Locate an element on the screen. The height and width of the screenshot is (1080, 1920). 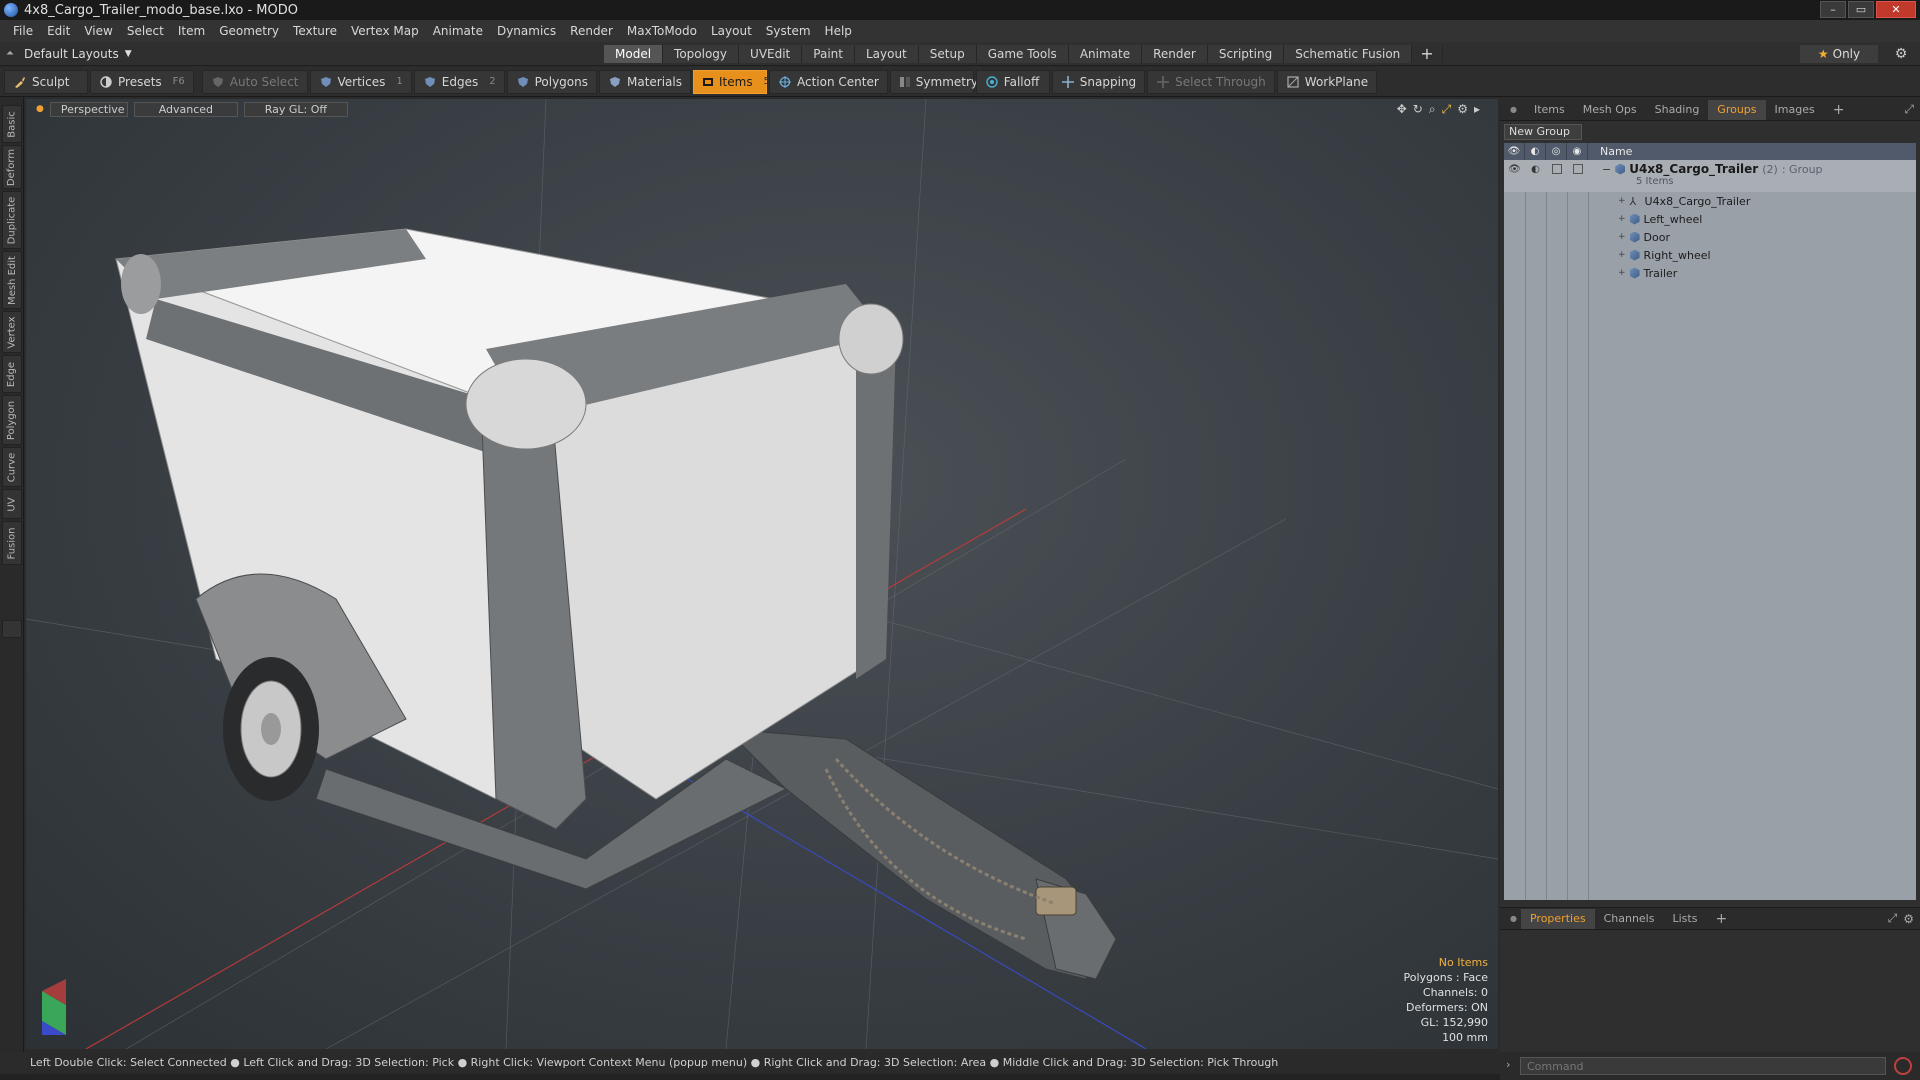
vtab-curve: Curve is located at coordinates (12, 467).